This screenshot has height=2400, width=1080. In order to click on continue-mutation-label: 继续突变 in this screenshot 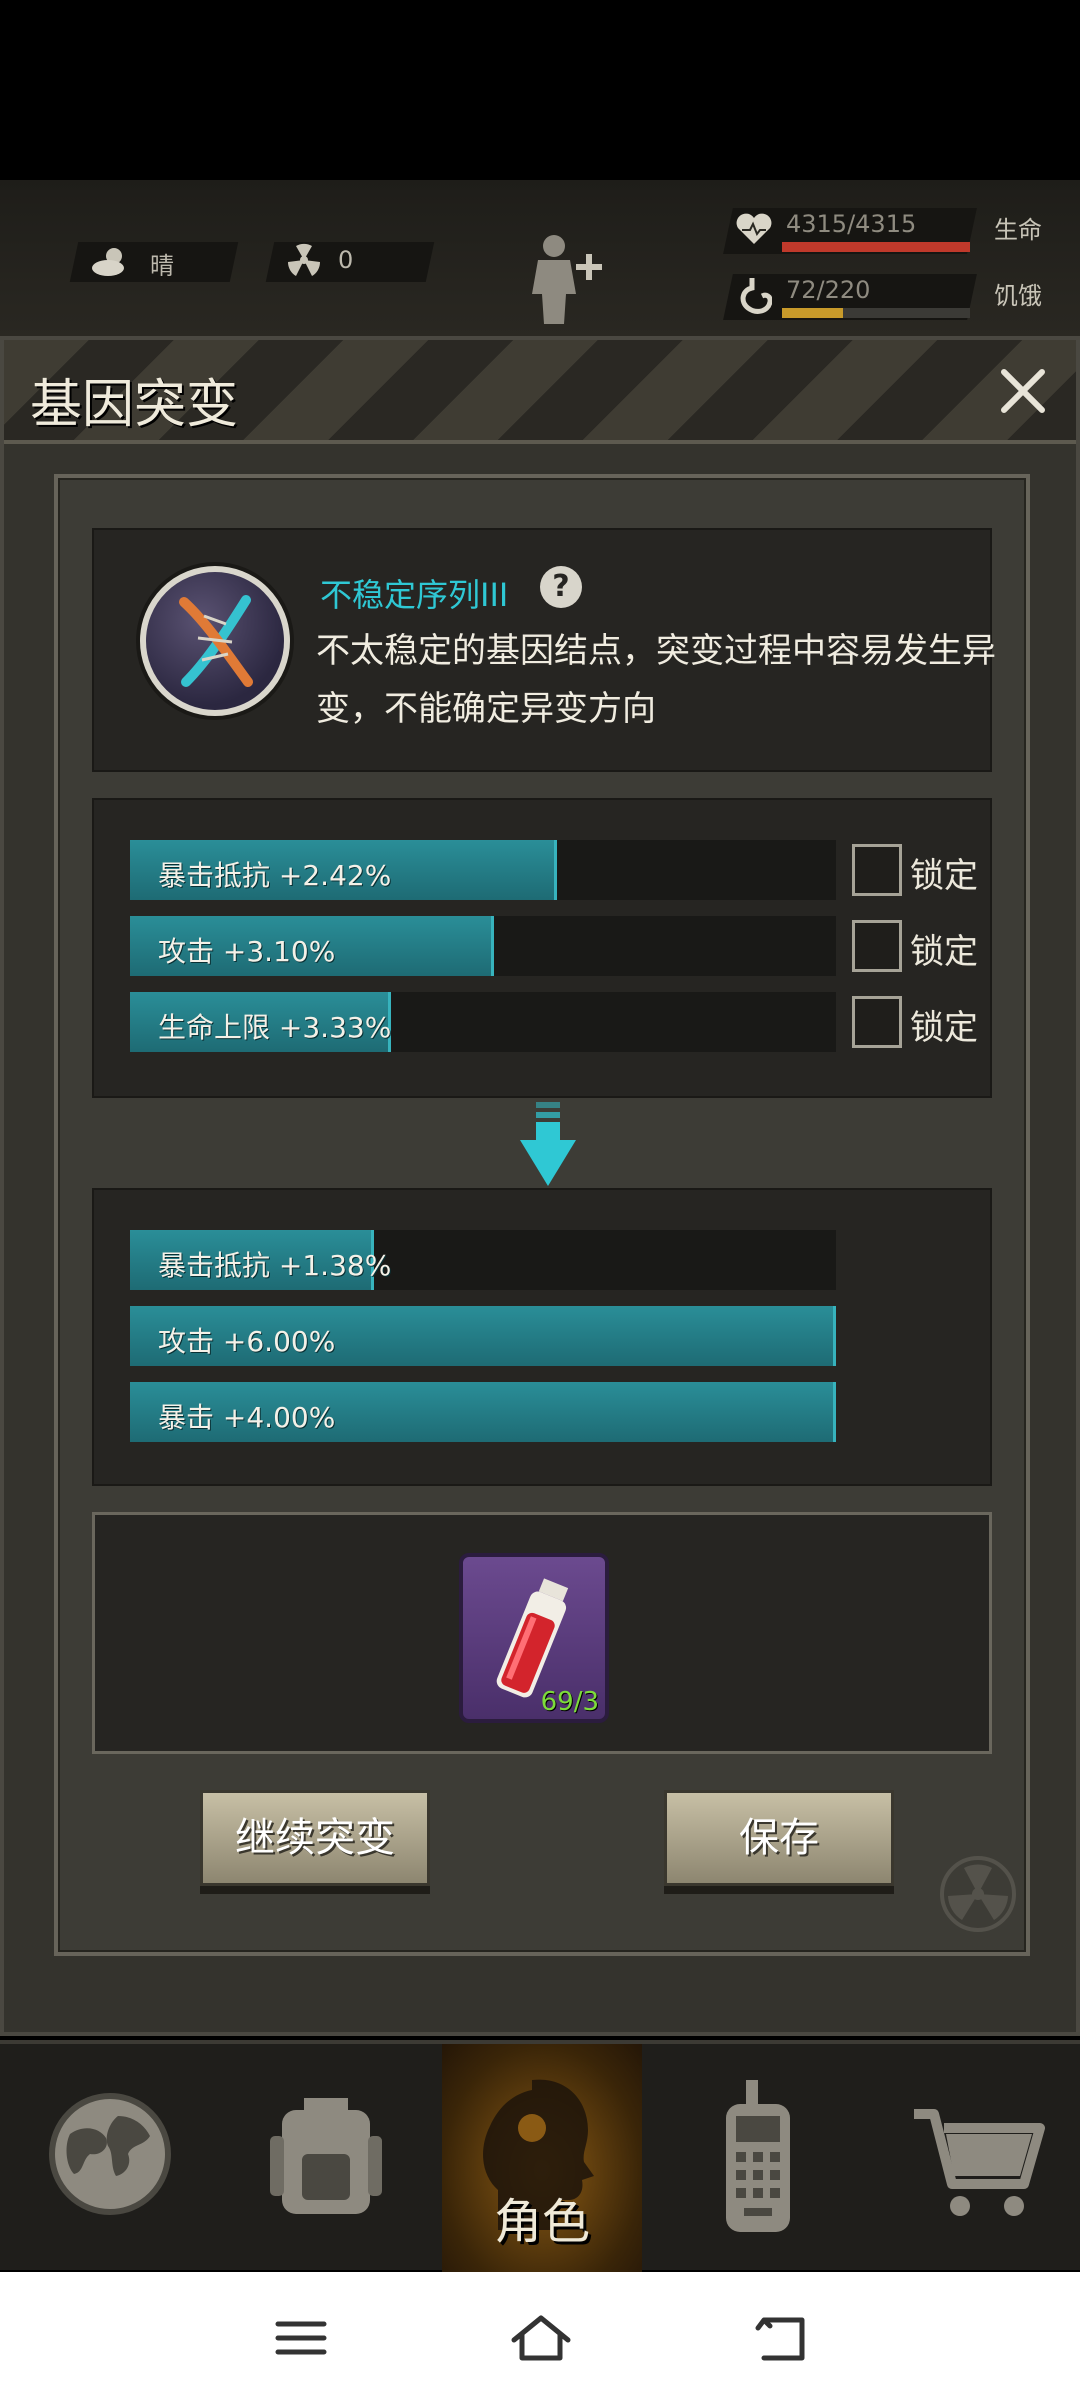, I will do `click(315, 1838)`.